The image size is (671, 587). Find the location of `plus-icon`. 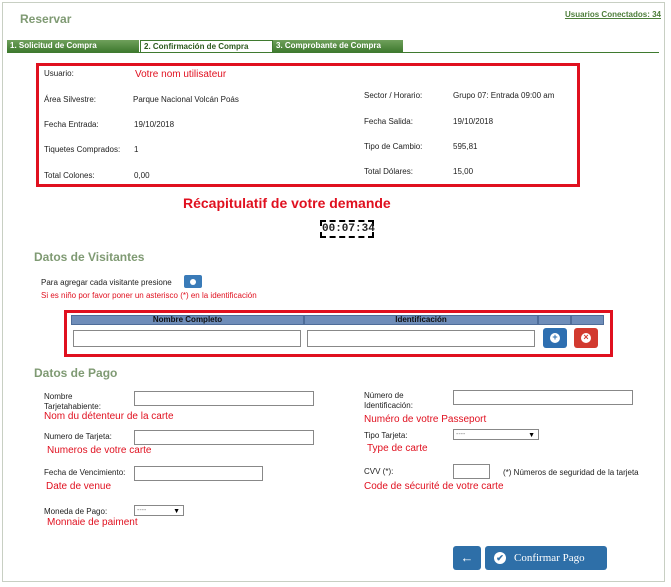

plus-icon is located at coordinates (555, 337).